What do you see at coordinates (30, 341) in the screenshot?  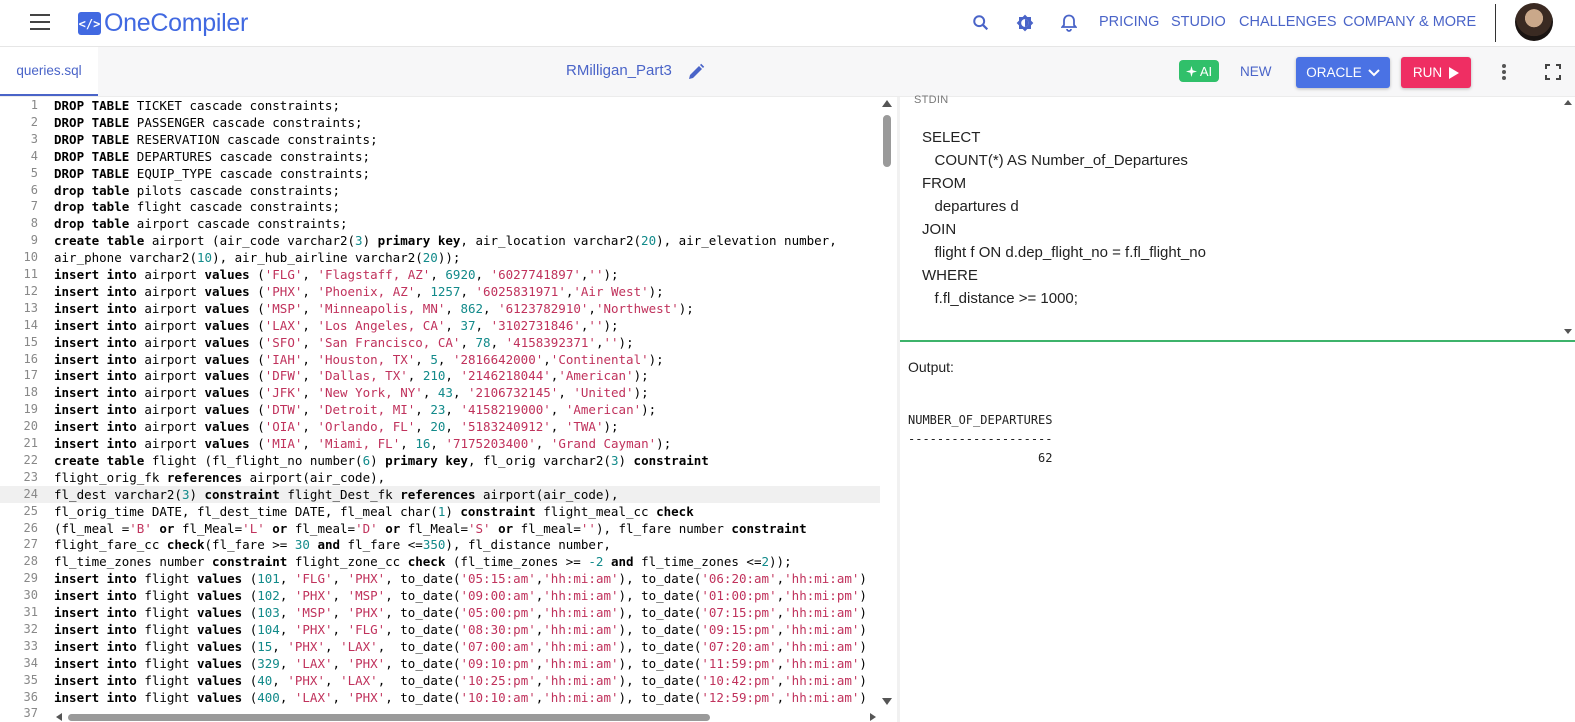 I see `line-number: 15` at bounding box center [30, 341].